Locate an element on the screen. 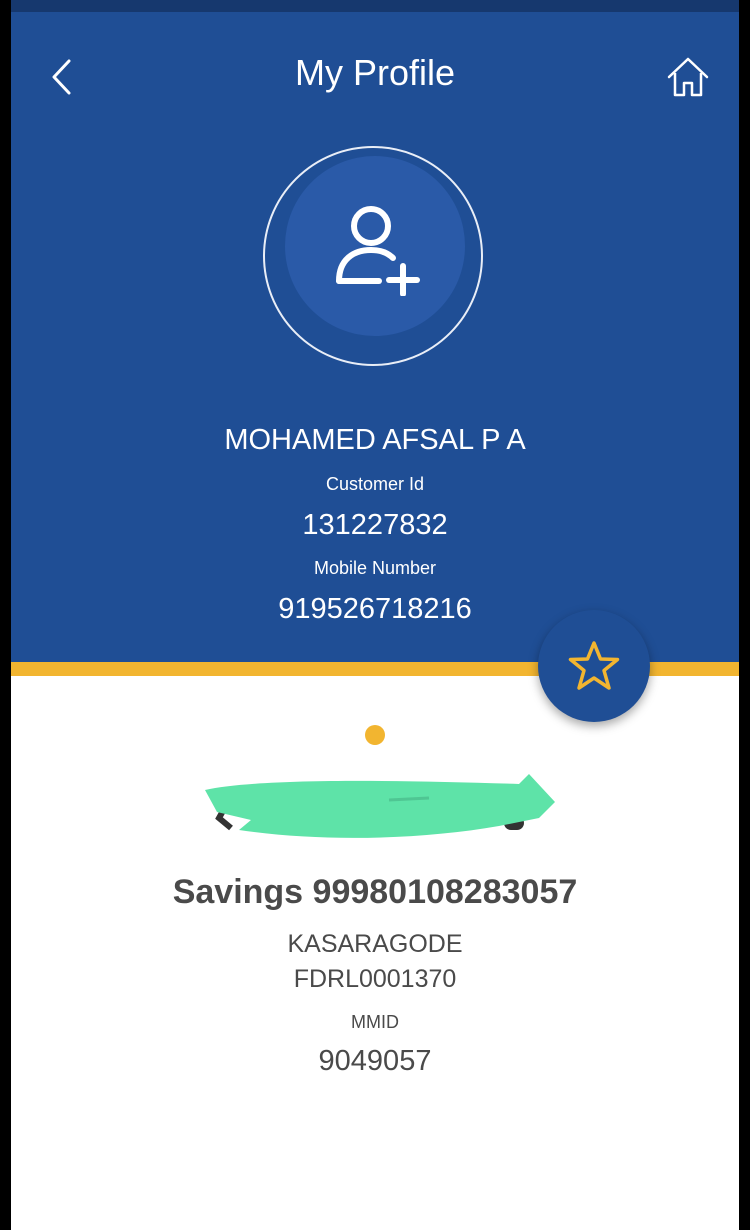 The image size is (750, 1230). account-title: Savings 99980108283057 is located at coordinates (375, 892).